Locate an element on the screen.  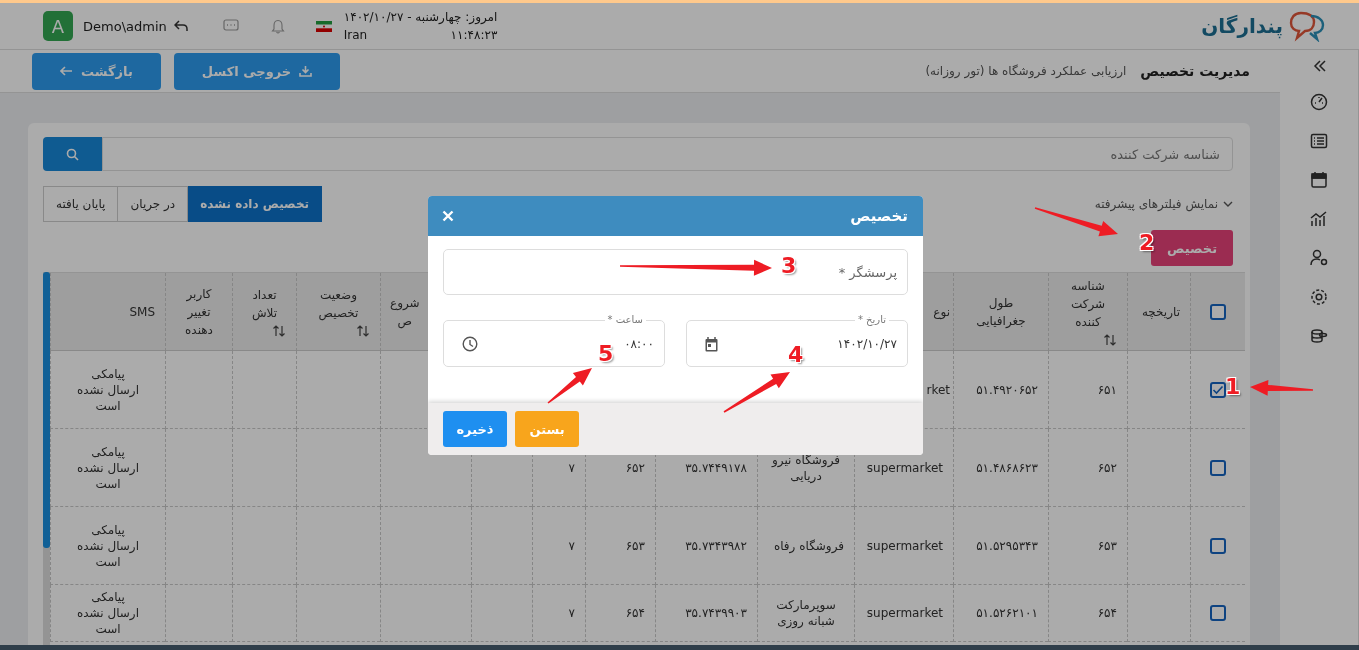
column-title: تاریخچه is located at coordinates (1160, 312).